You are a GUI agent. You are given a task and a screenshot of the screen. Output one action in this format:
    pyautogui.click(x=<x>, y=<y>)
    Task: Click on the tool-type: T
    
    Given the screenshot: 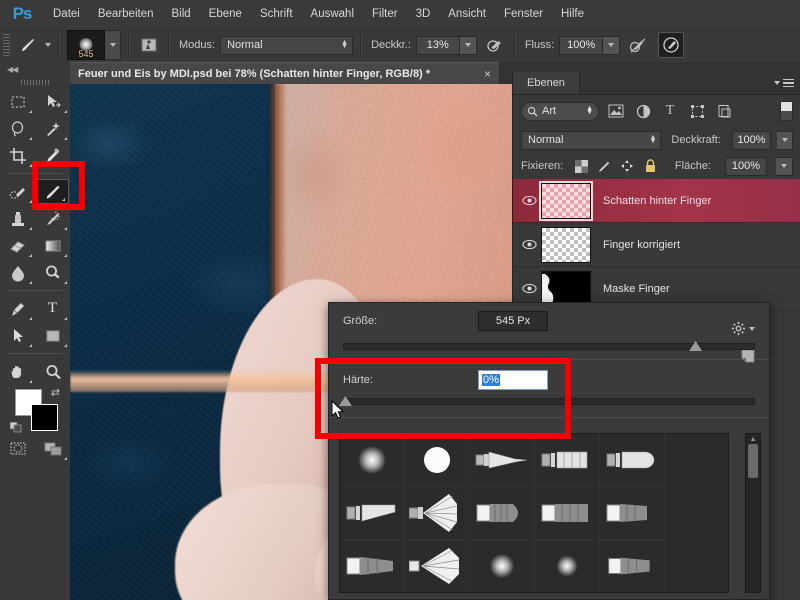 What is the action you would take?
    pyautogui.click(x=52, y=308)
    